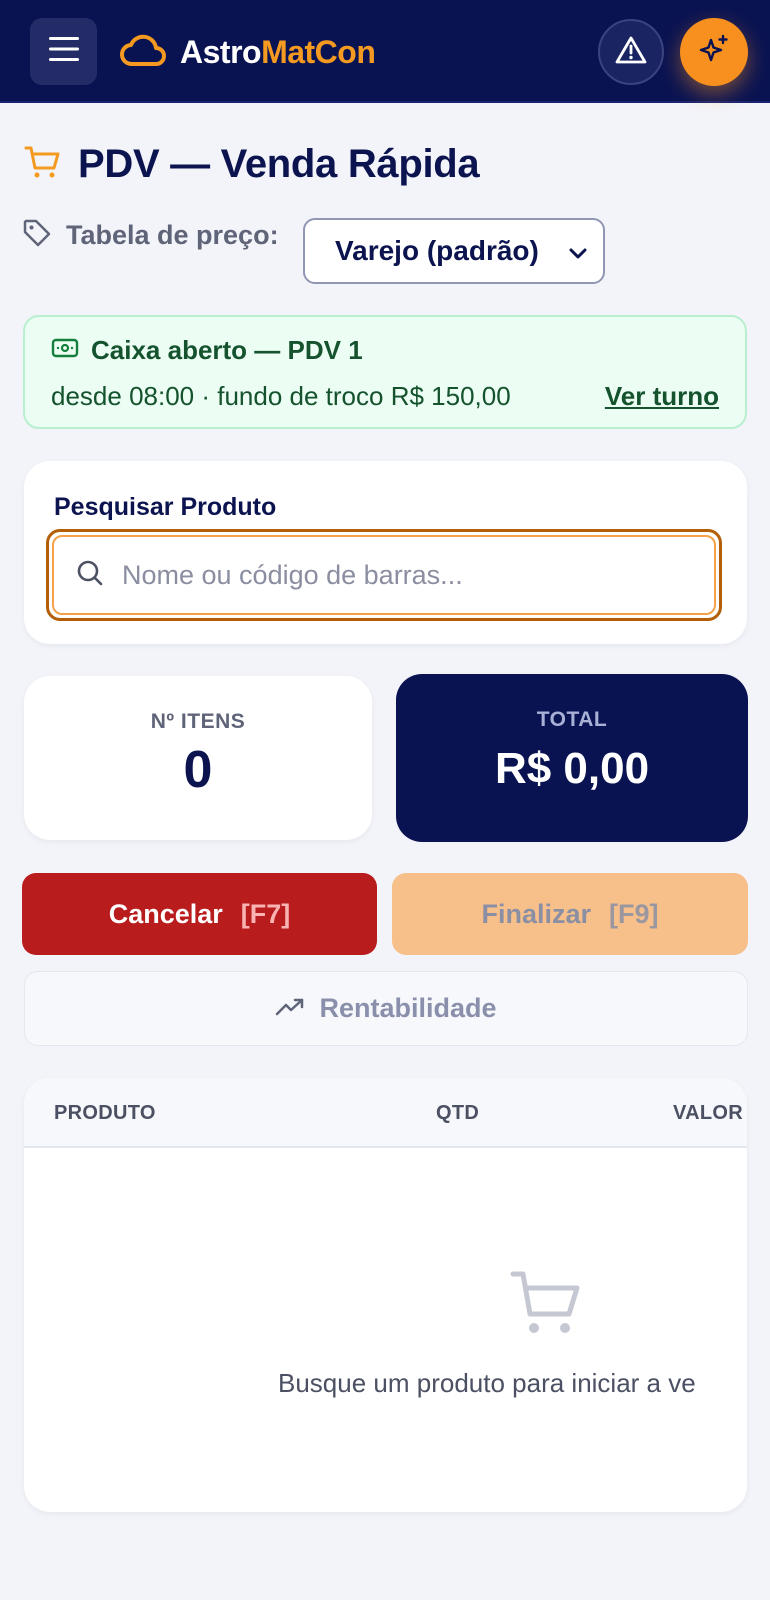  What do you see at coordinates (437, 250) in the screenshot?
I see `price-table-selected-value: Varejo (padrão)` at bounding box center [437, 250].